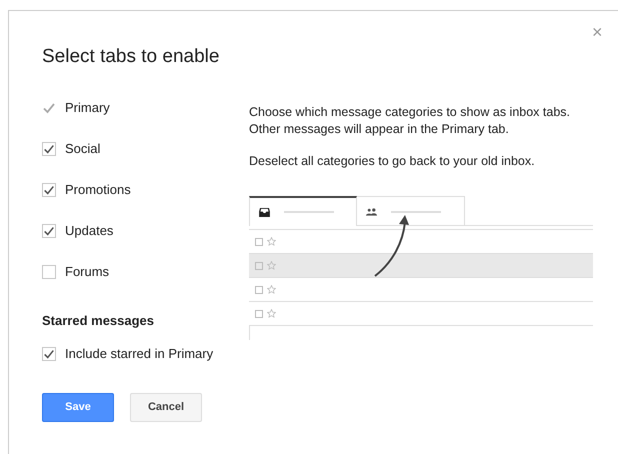  What do you see at coordinates (99, 321) in the screenshot?
I see `section-heading: Starred messages` at bounding box center [99, 321].